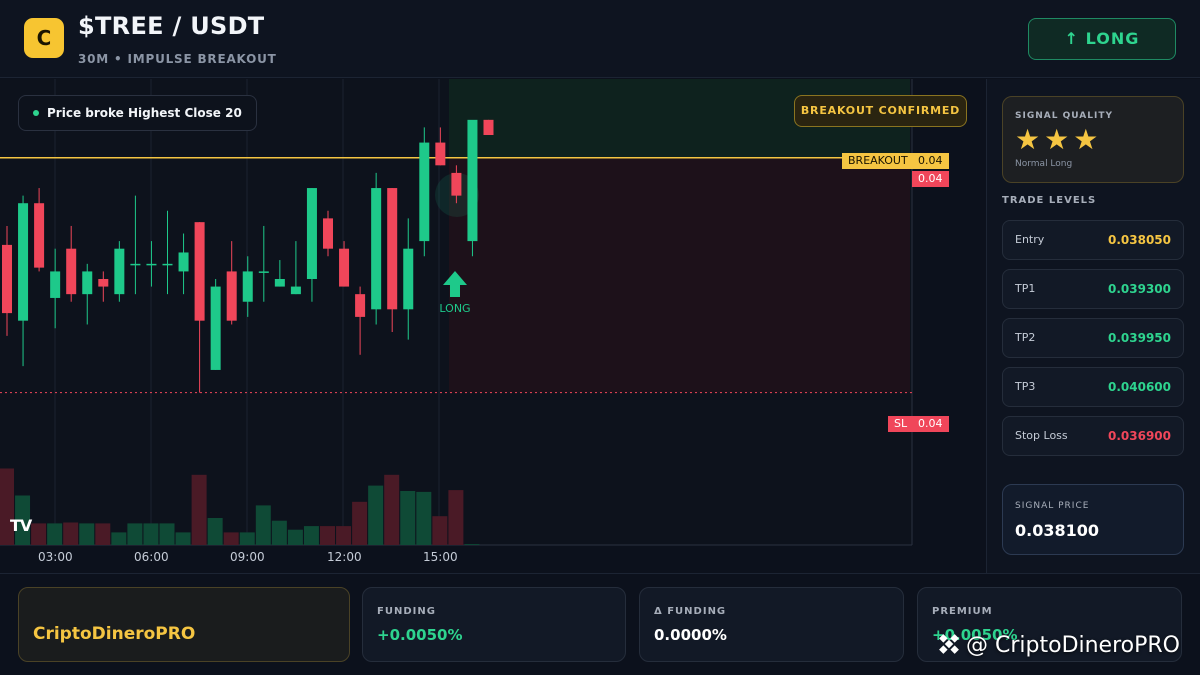  I want to click on stat-title: Δ FUNDING, so click(690, 611).